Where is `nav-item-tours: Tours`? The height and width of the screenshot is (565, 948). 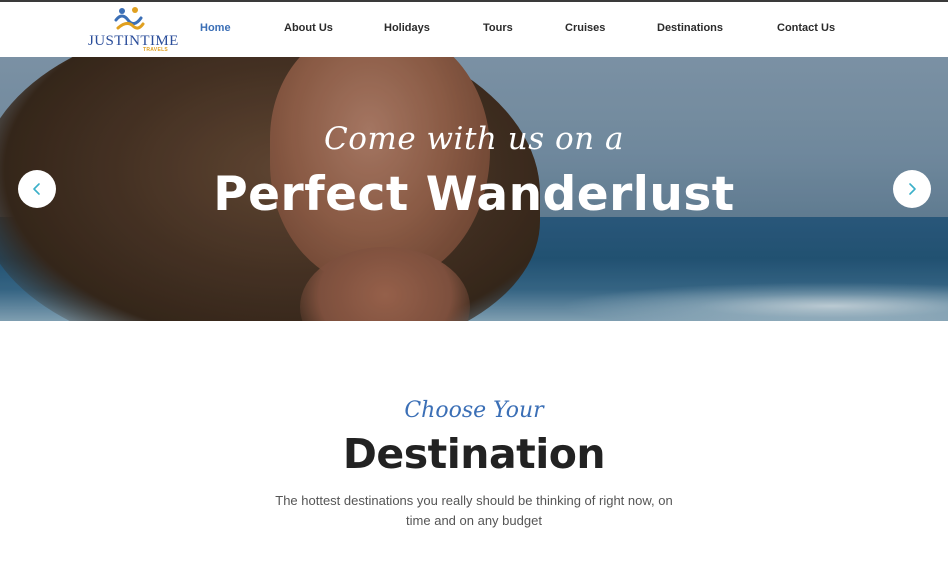 nav-item-tours: Tours is located at coordinates (498, 28).